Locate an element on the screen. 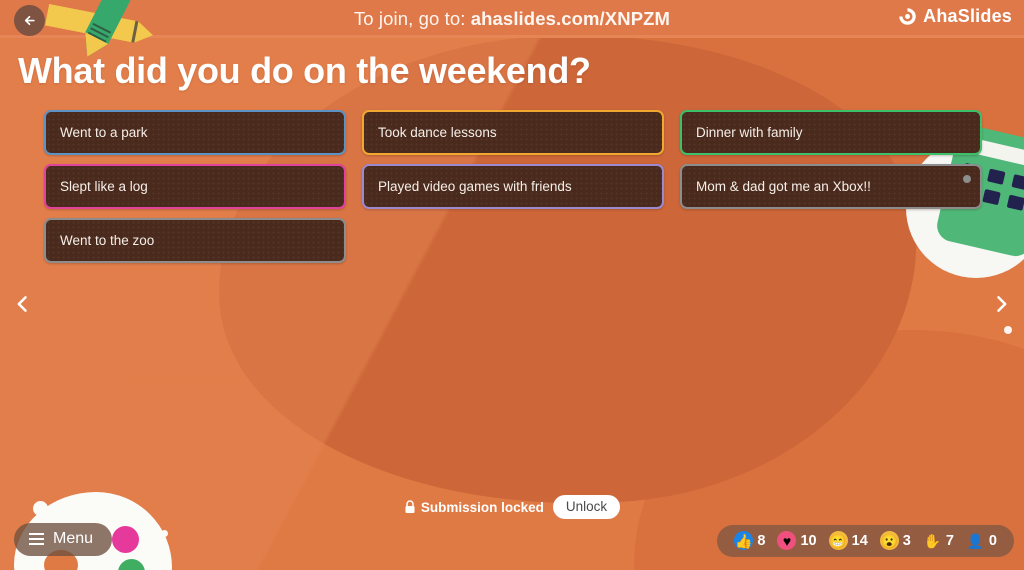  decorative-dot-small is located at coordinates (164, 533).